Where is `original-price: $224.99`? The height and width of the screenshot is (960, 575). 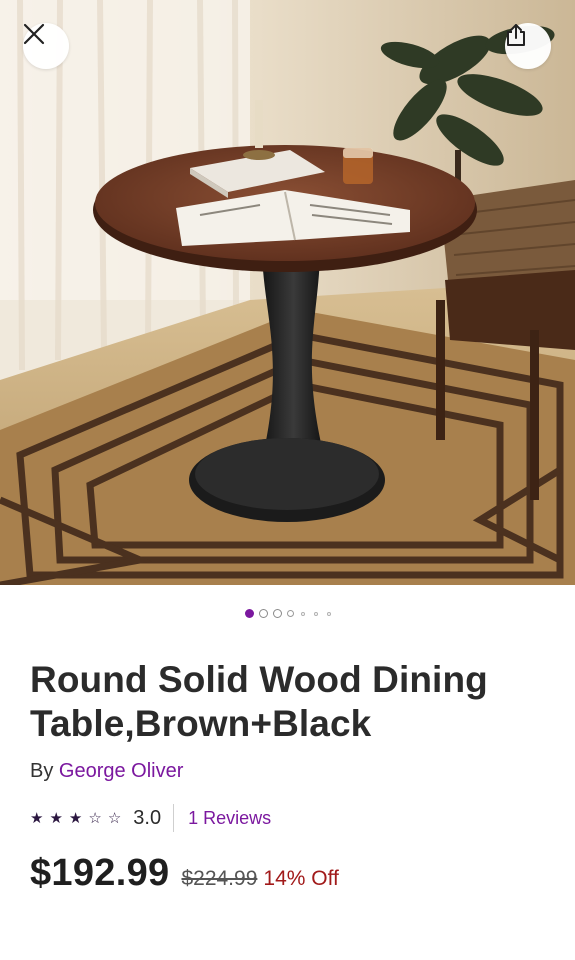 original-price: $224.99 is located at coordinates (219, 878).